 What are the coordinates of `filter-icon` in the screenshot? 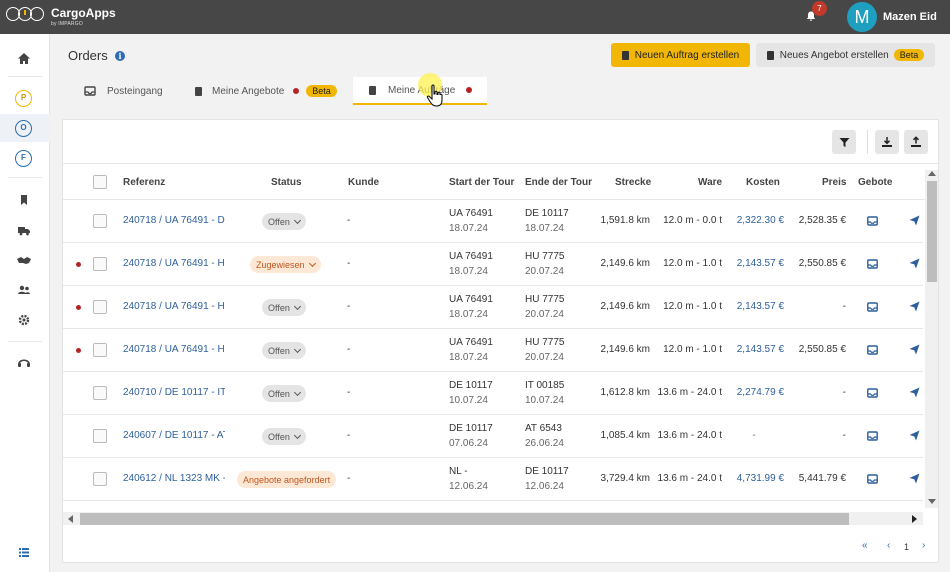 It's located at (844, 142).